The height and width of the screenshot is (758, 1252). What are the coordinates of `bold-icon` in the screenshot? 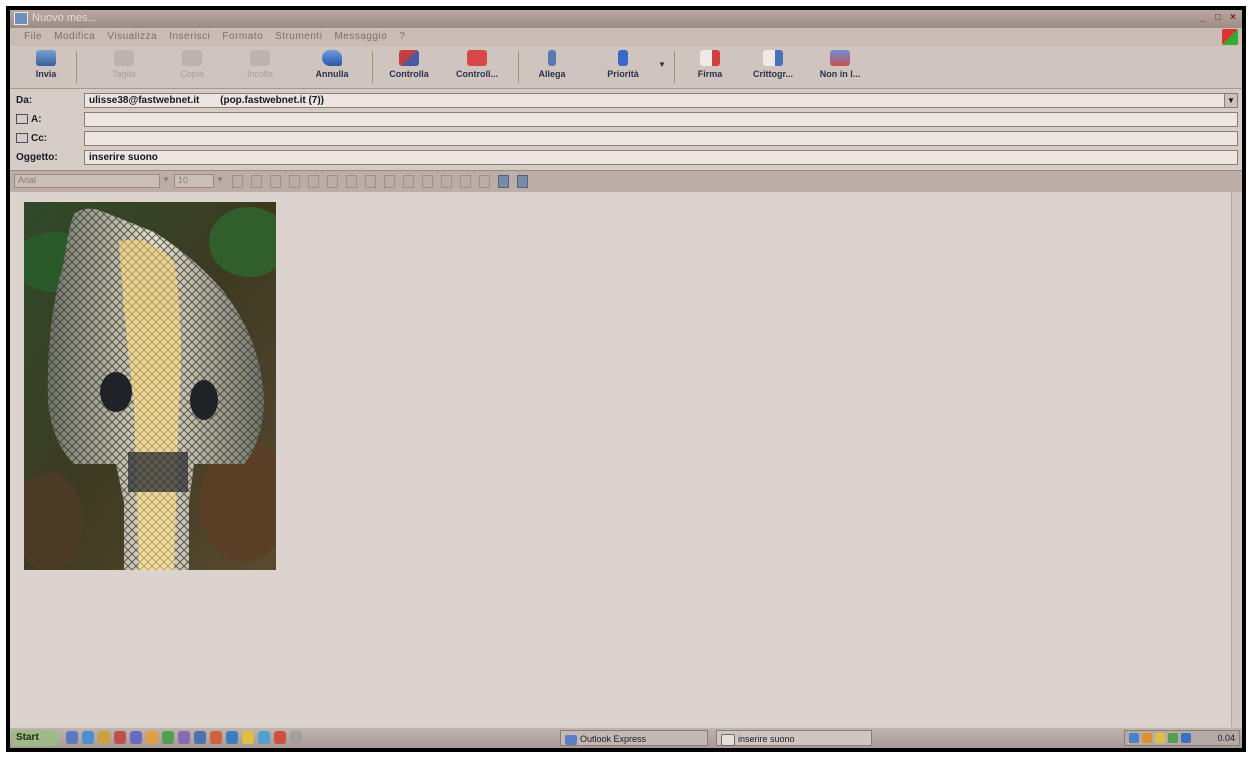 It's located at (256, 181).